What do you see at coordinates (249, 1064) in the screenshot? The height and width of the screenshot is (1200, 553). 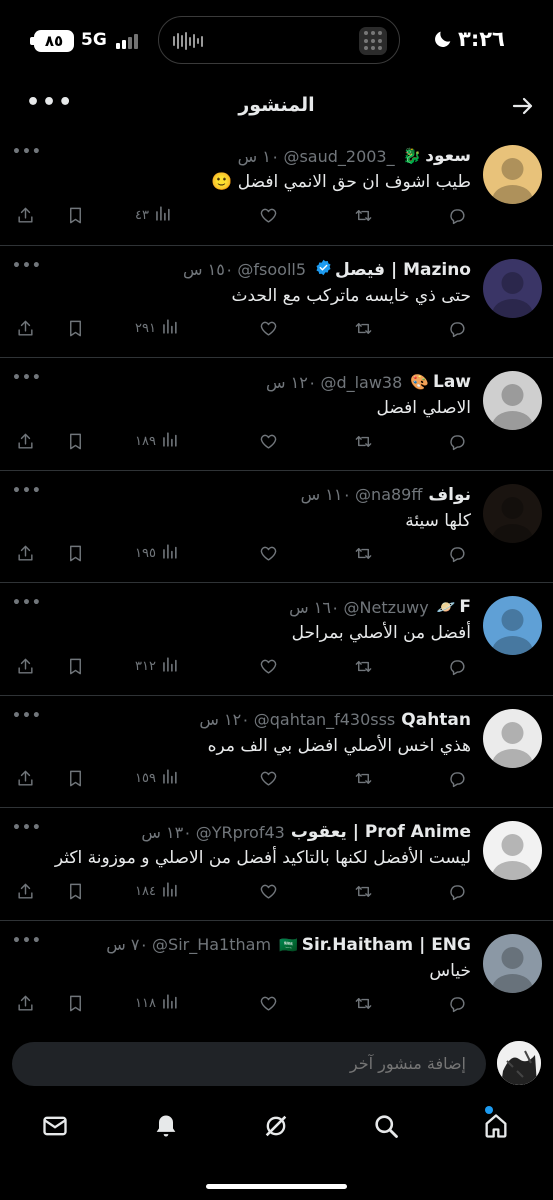 I see `add-post-input` at bounding box center [249, 1064].